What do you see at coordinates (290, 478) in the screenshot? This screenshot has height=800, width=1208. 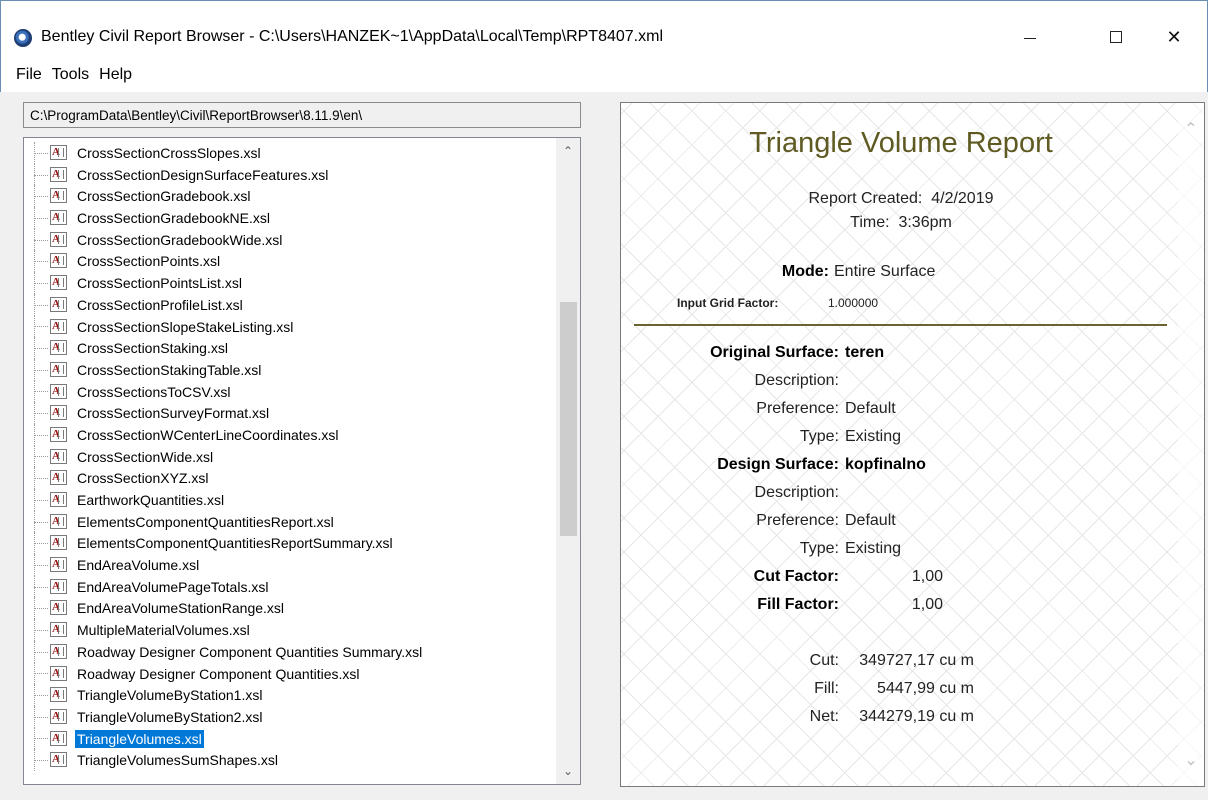 I see `tree-item: A CrossSectionXYZ.xsl` at bounding box center [290, 478].